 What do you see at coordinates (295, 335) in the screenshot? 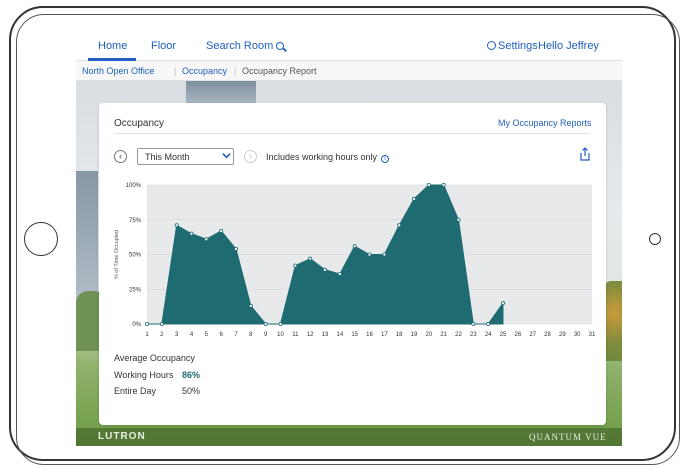
I see `x-tick-label: 11` at bounding box center [295, 335].